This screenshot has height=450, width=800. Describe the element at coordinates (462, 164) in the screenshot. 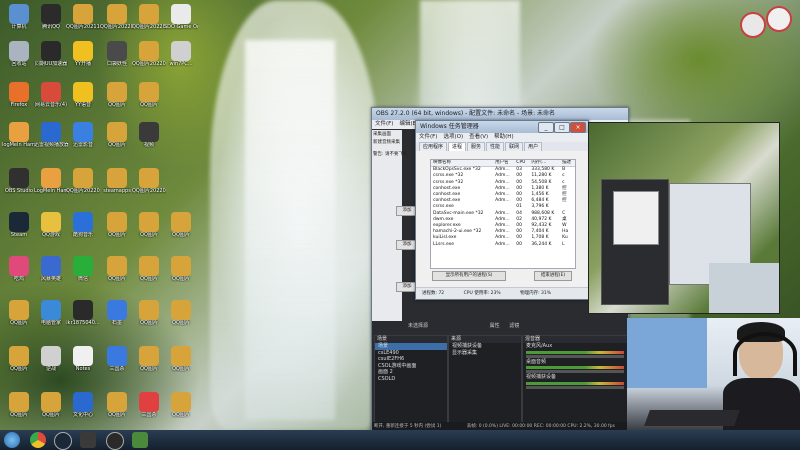

I see `tm-column-header: 映像名称` at that location.